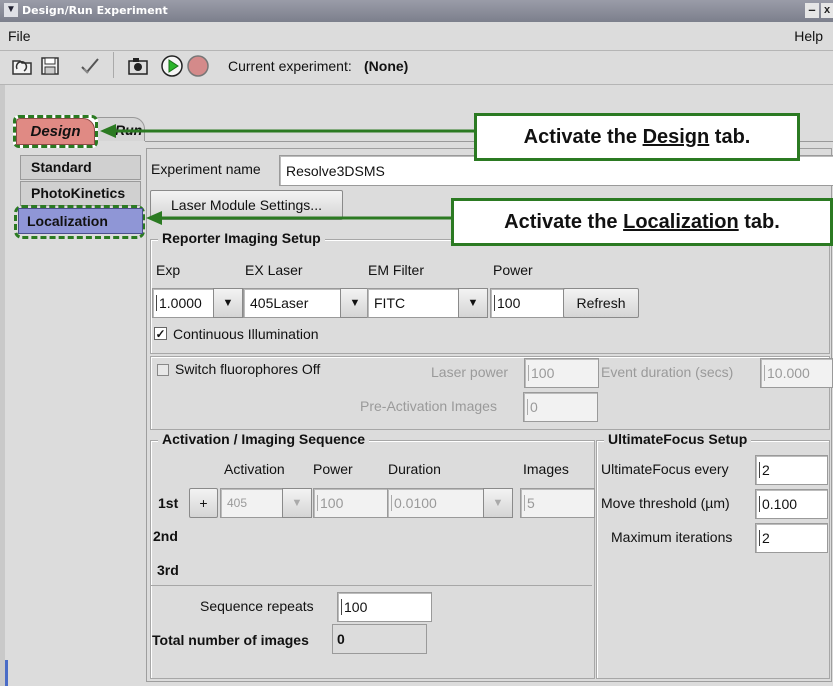 The image size is (833, 686). Describe the element at coordinates (637, 137) in the screenshot. I see `design-callout: Activate the Design tab.` at that location.